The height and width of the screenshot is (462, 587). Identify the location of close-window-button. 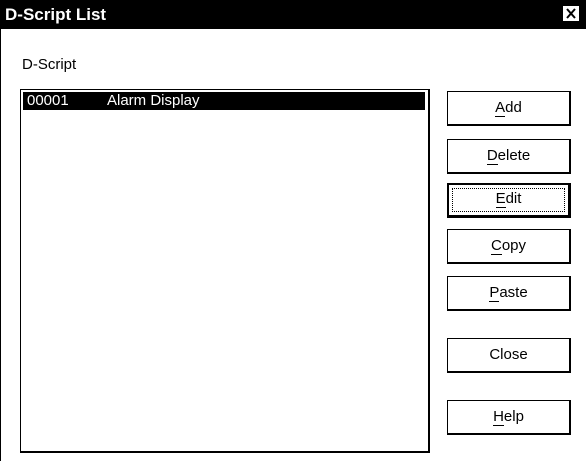
(571, 13).